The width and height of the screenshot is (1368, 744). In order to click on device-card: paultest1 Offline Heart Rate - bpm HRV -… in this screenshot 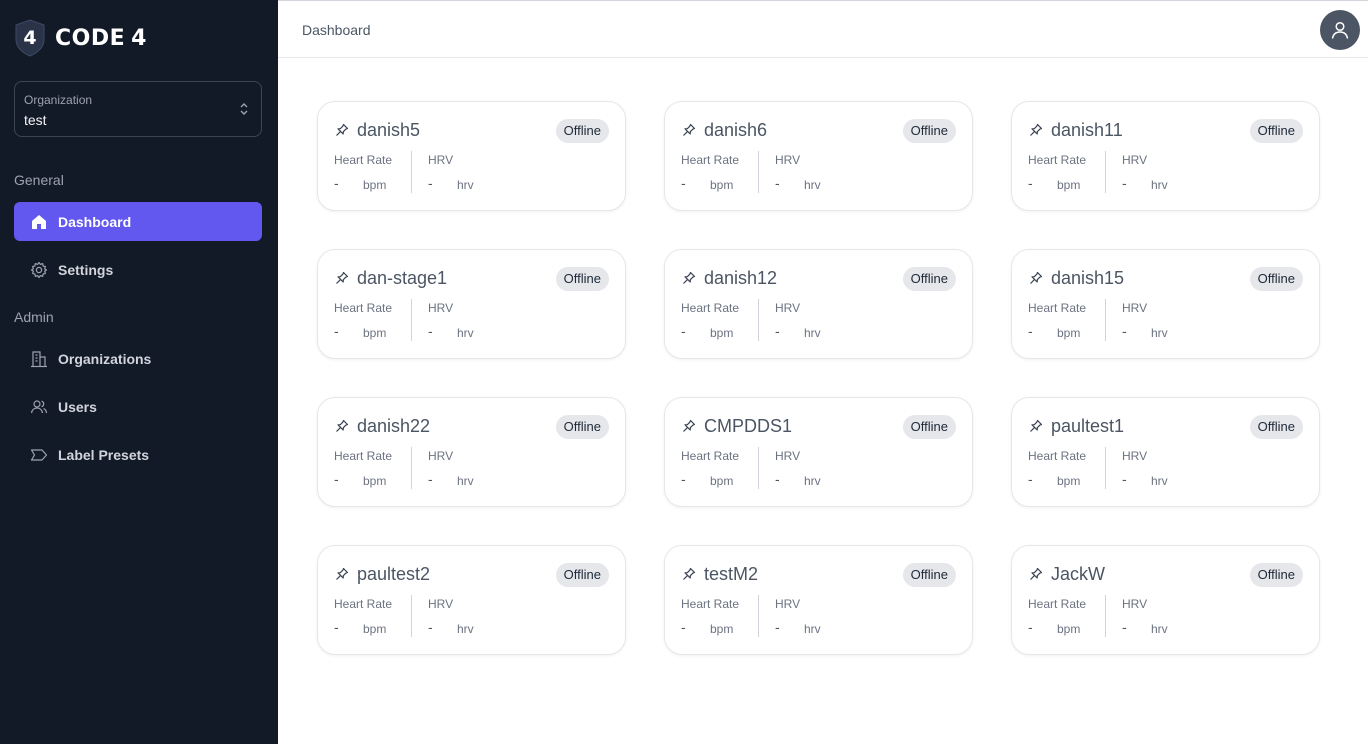, I will do `click(1165, 452)`.